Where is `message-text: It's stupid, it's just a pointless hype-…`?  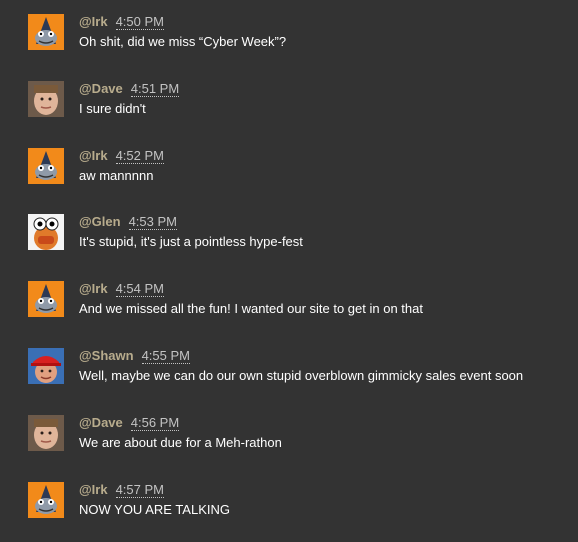 message-text: It's stupid, it's just a pointless hype-… is located at coordinates (191, 241).